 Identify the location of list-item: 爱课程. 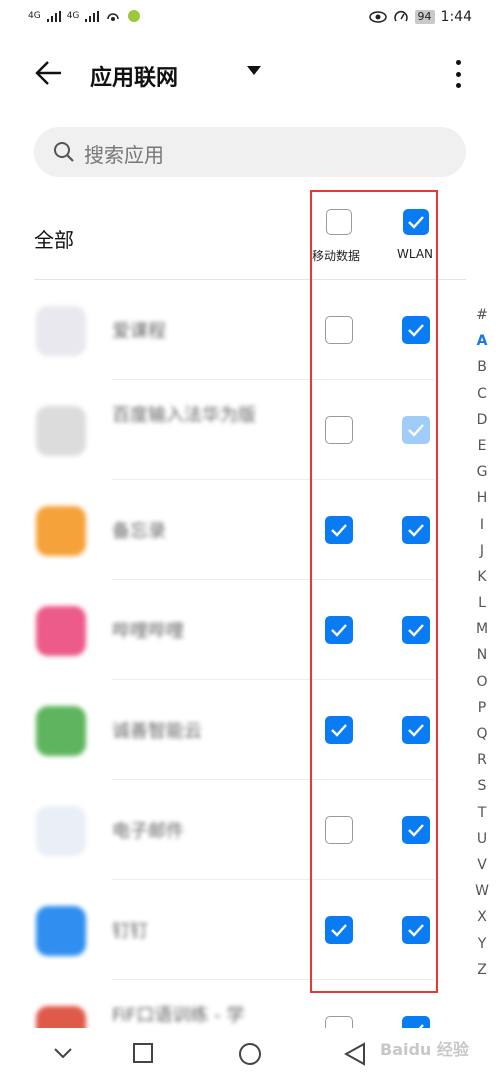
(235, 330).